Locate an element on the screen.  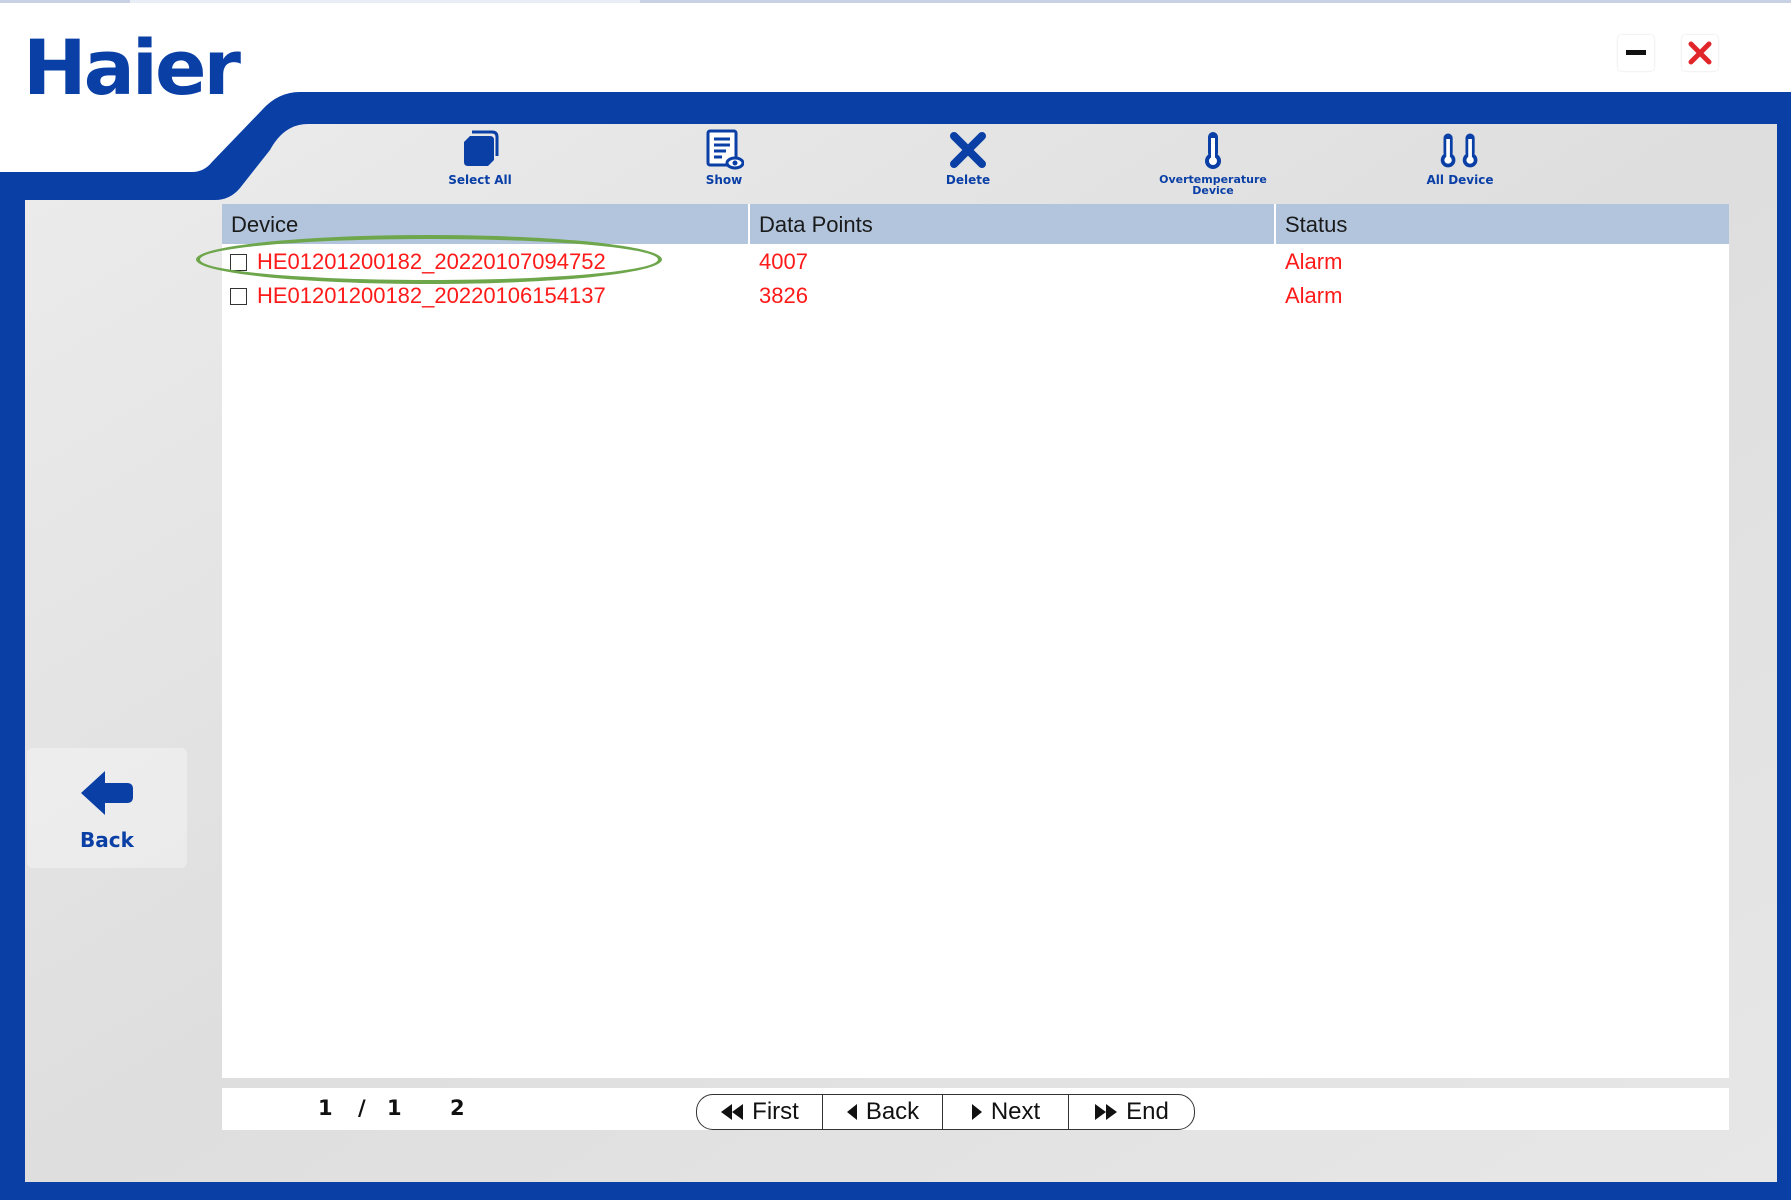
previous-page-button: Back is located at coordinates (883, 1112).